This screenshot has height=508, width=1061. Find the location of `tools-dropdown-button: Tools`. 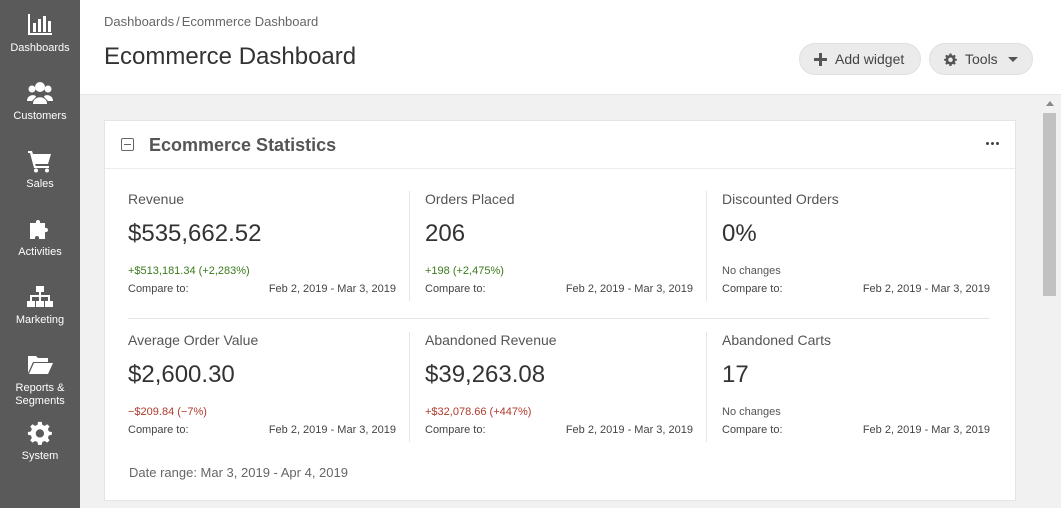

tools-dropdown-button: Tools is located at coordinates (981, 59).